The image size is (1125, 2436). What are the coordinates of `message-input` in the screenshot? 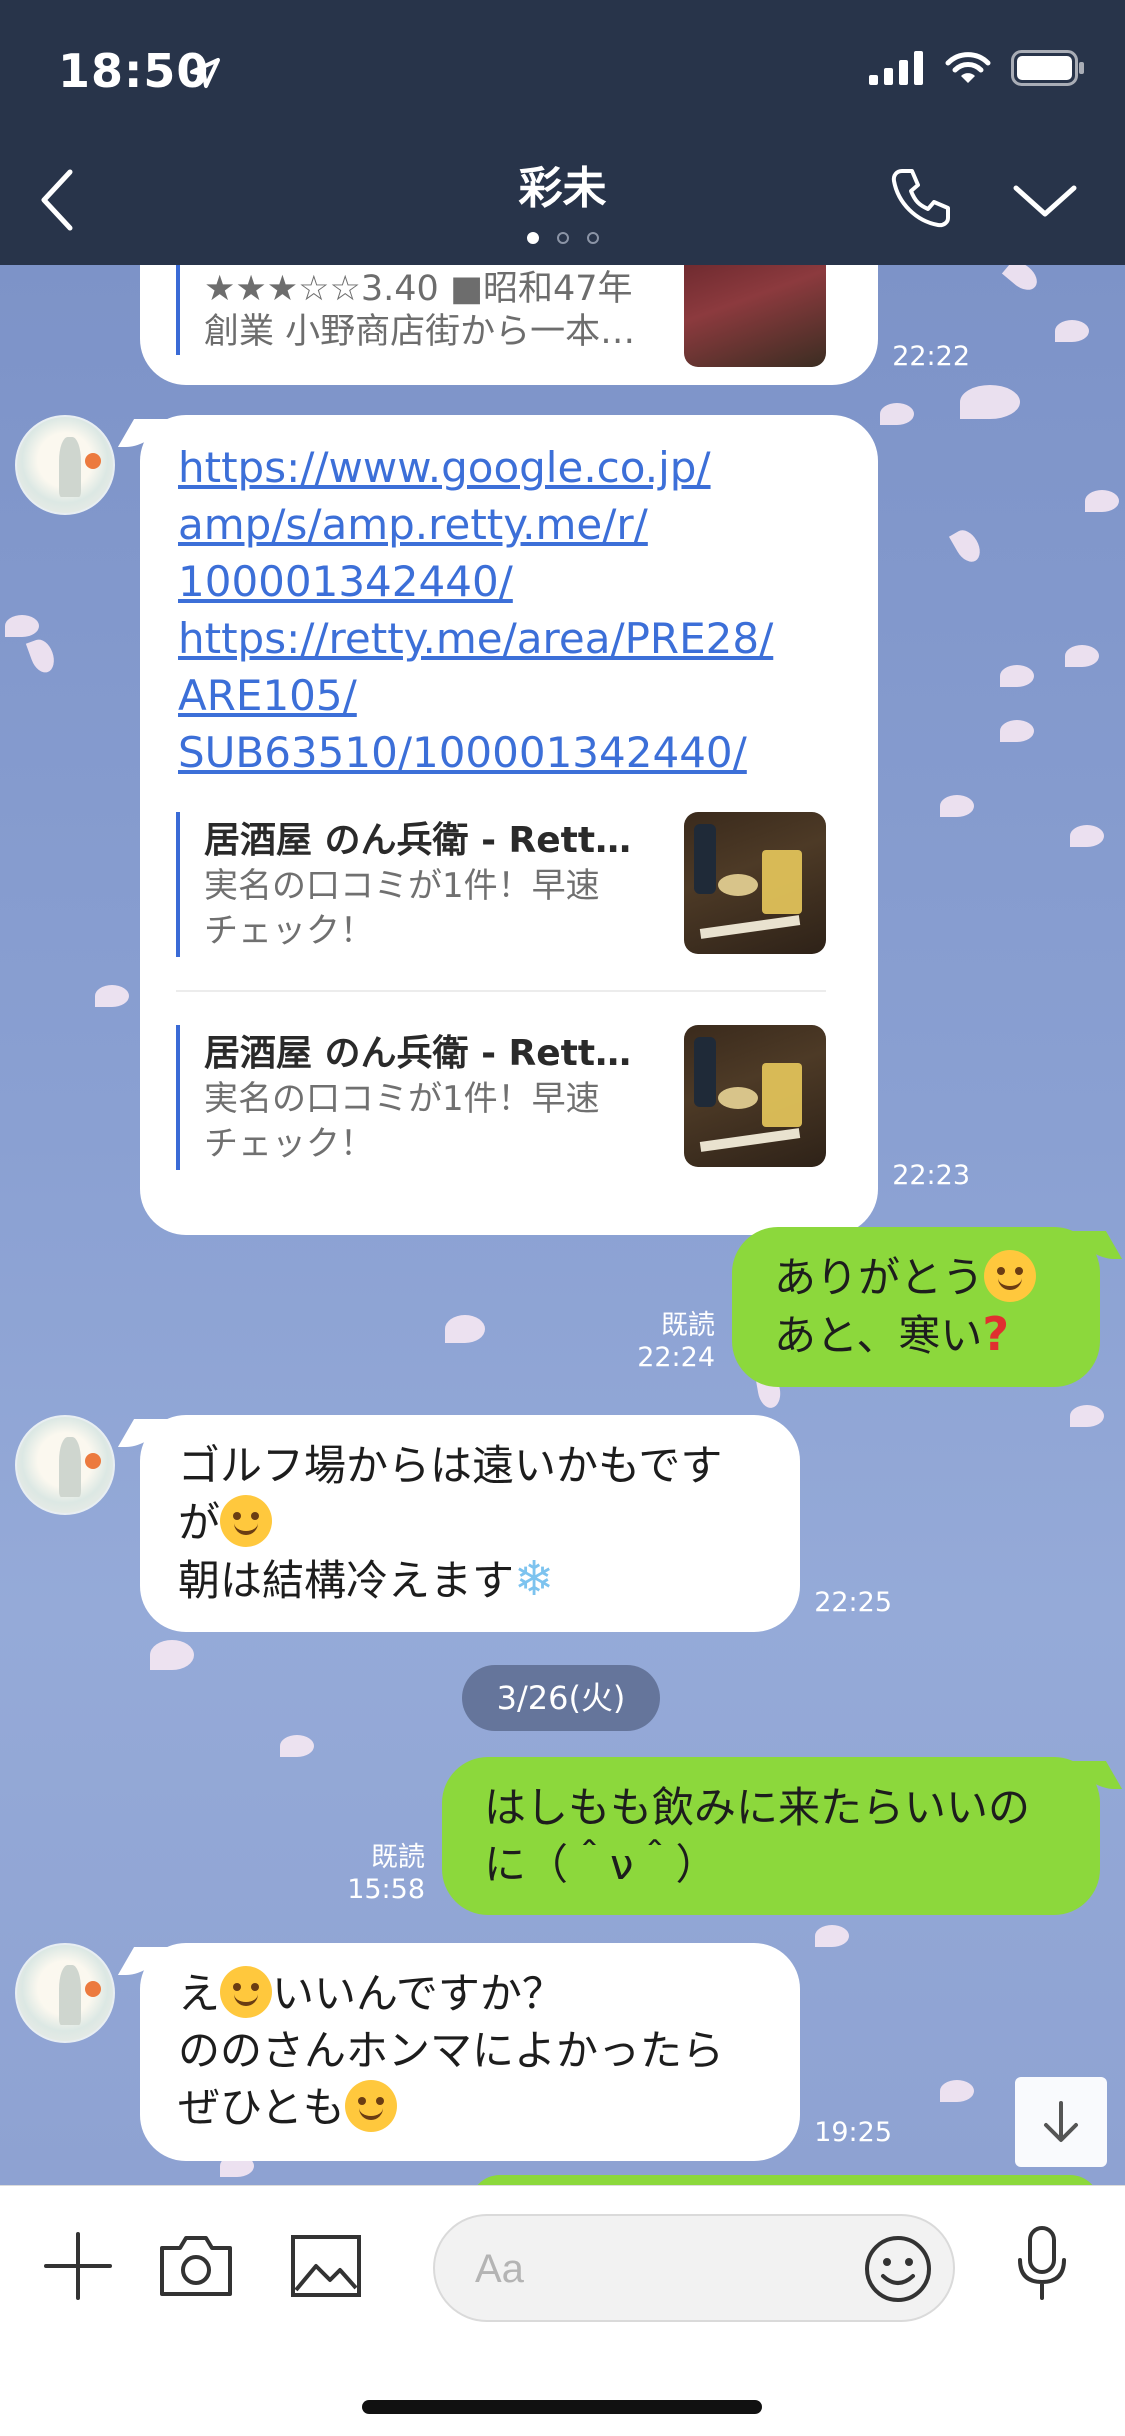 It's located at (694, 2268).